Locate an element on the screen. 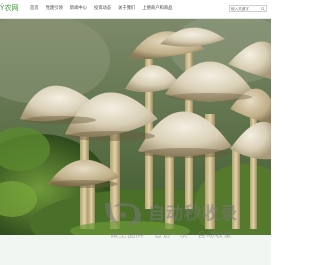  nav-item-news: 新闻中心 is located at coordinates (78, 8).